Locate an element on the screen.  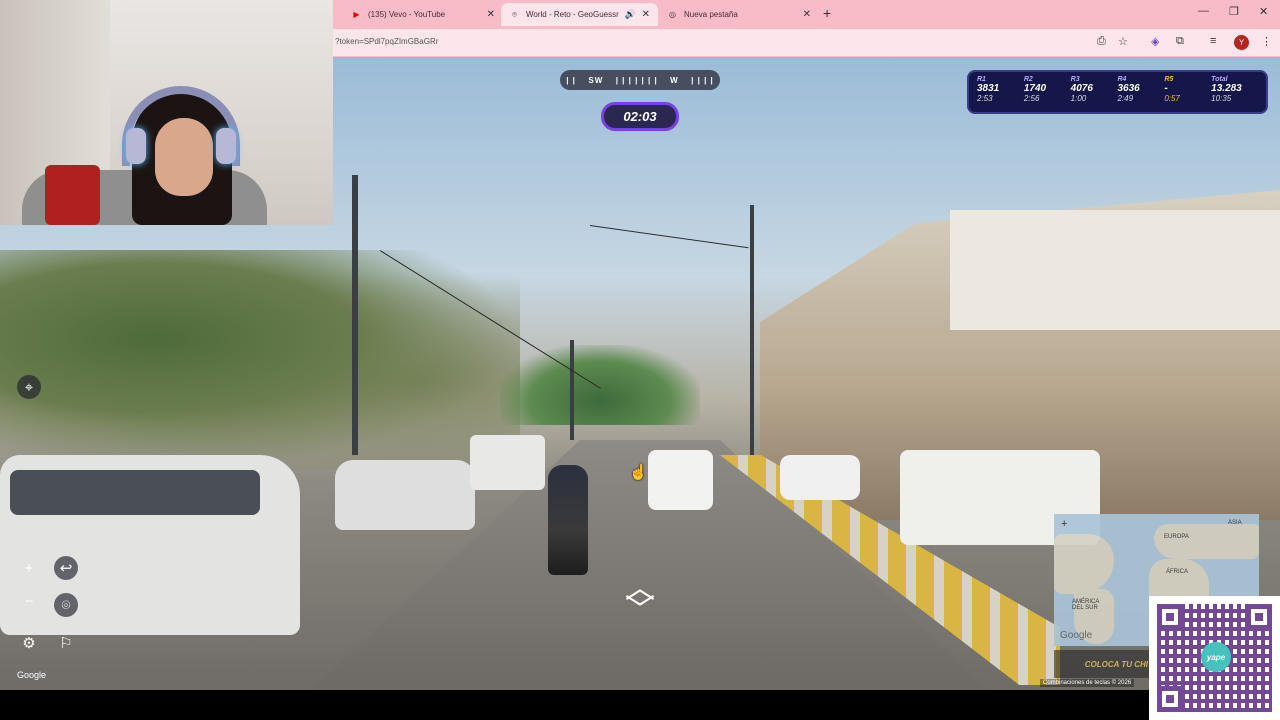
close-window-icon: ✕ is located at coordinates (1263, 11).